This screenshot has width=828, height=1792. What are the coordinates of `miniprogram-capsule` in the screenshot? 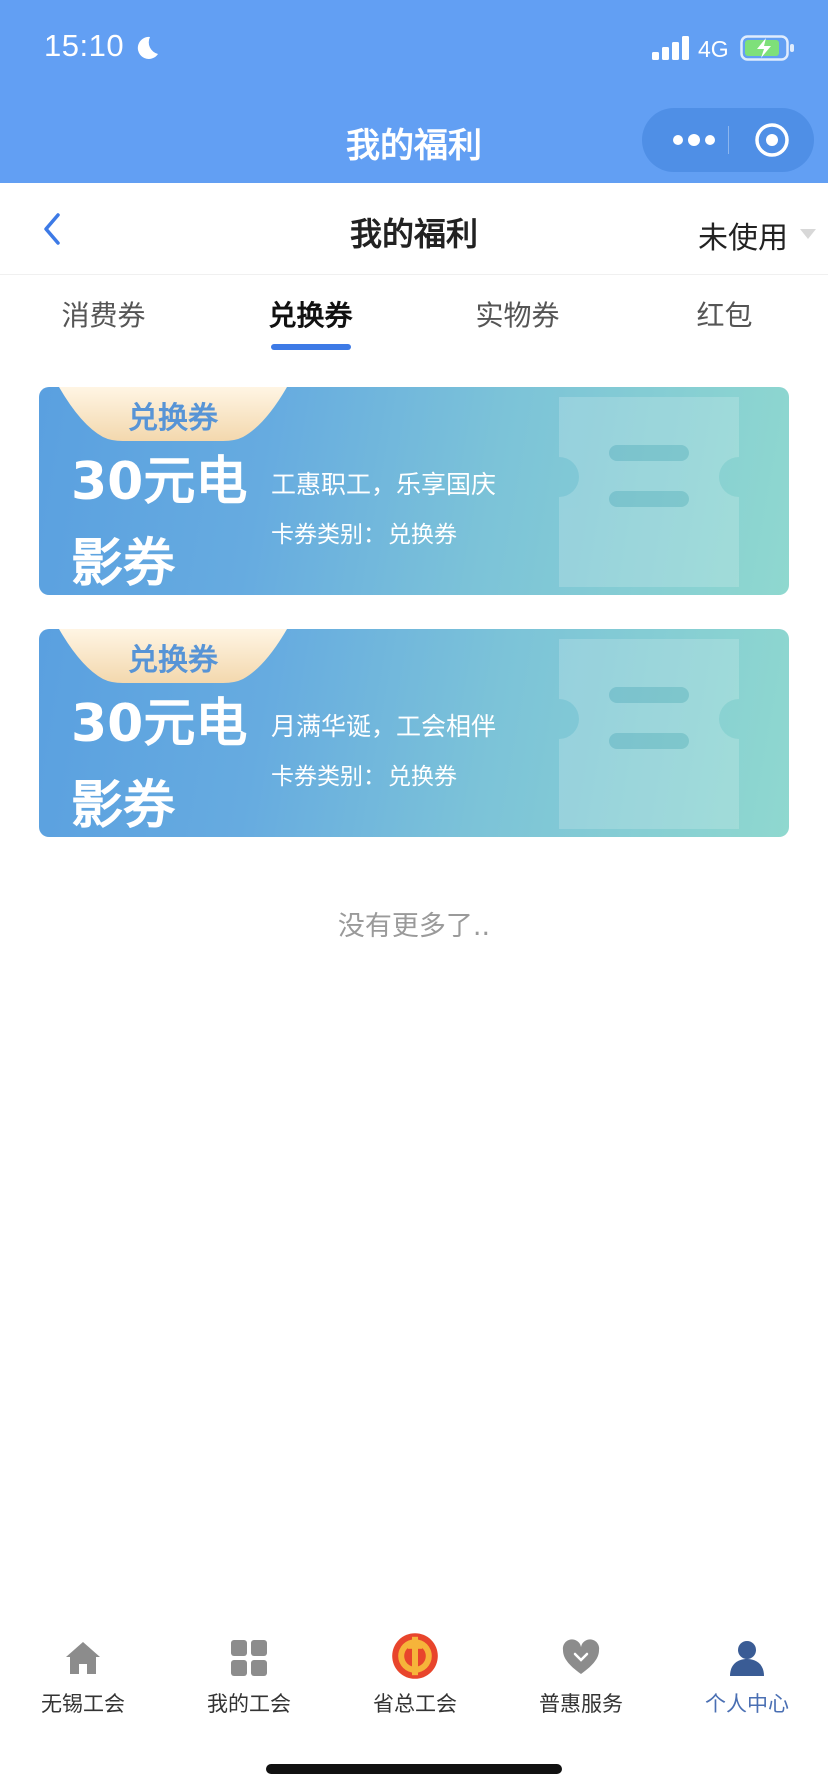 It's located at (728, 140).